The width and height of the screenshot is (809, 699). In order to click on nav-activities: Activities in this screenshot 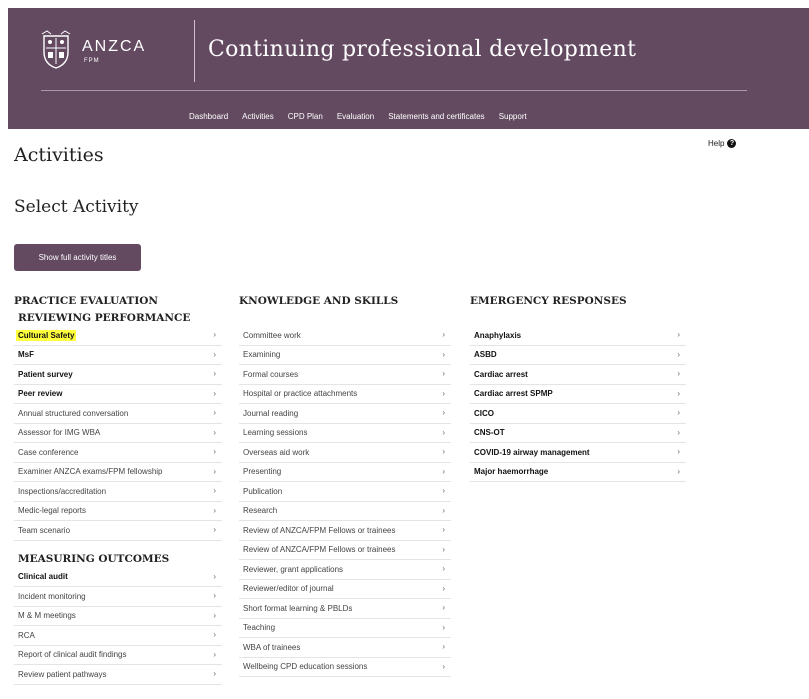, I will do `click(258, 119)`.